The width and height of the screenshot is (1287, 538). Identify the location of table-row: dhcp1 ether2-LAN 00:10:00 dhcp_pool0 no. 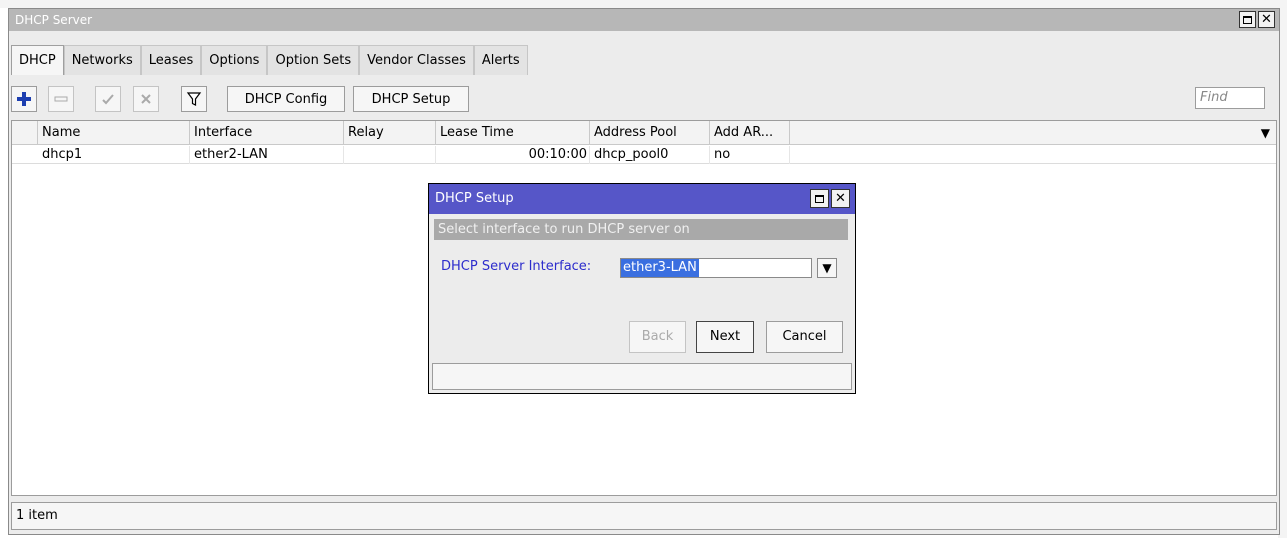
(644, 155).